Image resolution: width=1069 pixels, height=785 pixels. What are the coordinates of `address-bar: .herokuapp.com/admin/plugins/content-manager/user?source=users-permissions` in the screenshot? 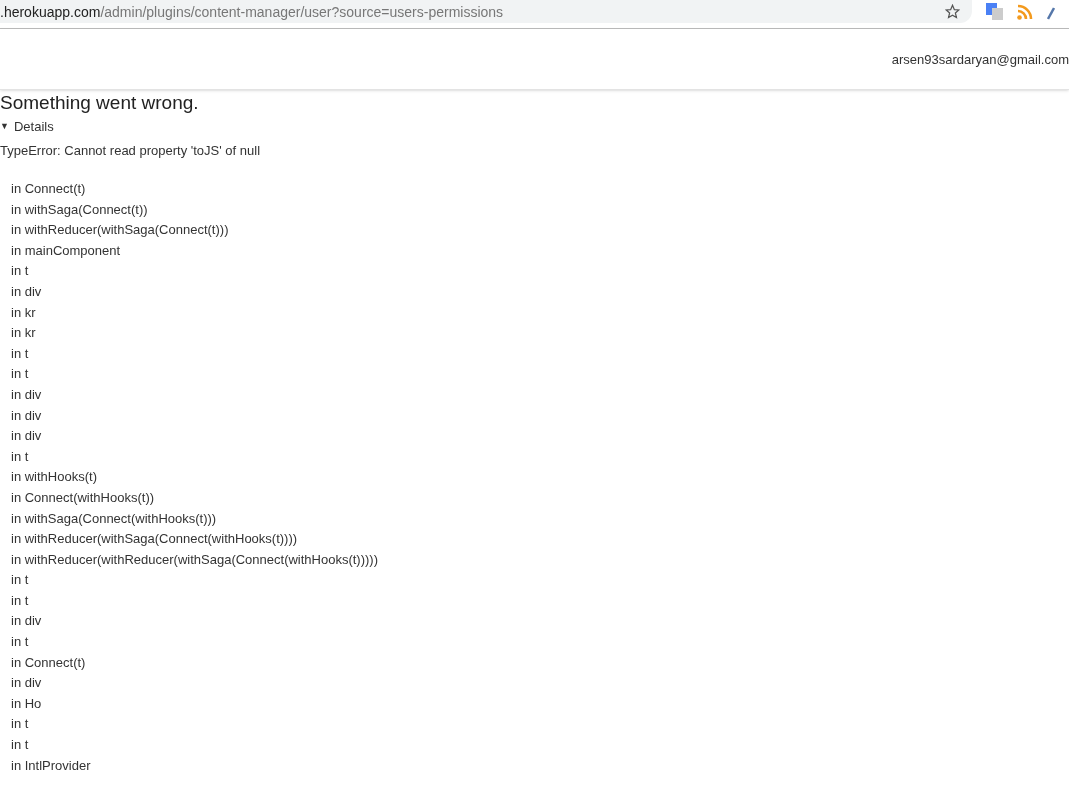 It's located at (486, 11).